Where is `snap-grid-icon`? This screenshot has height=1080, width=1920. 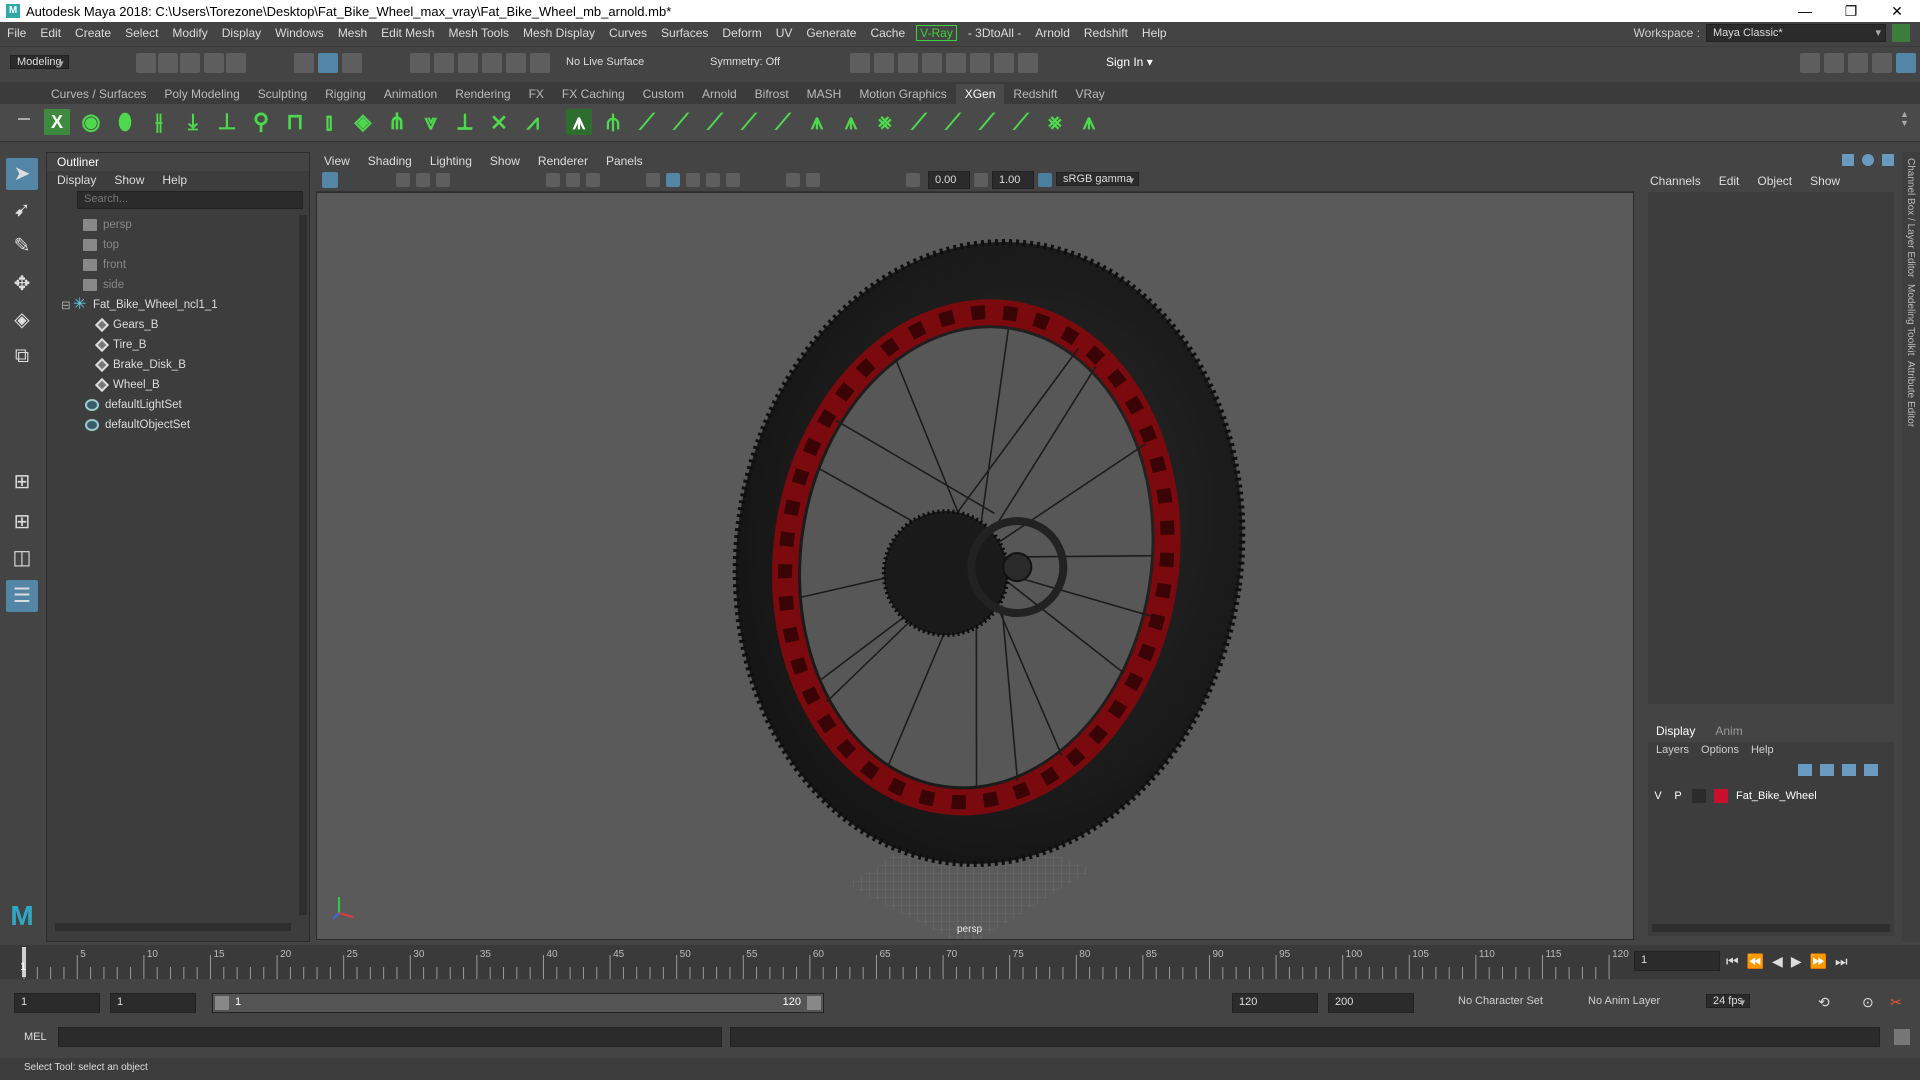
snap-grid-icon is located at coordinates (420, 63).